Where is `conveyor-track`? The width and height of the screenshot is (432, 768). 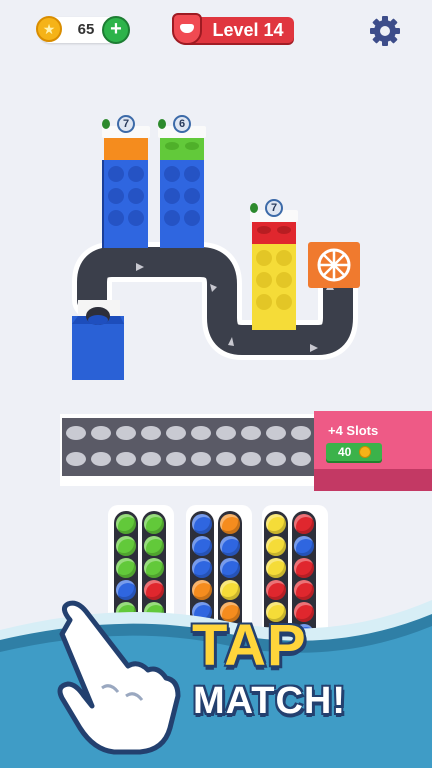 conveyor-track is located at coordinates (215, 301).